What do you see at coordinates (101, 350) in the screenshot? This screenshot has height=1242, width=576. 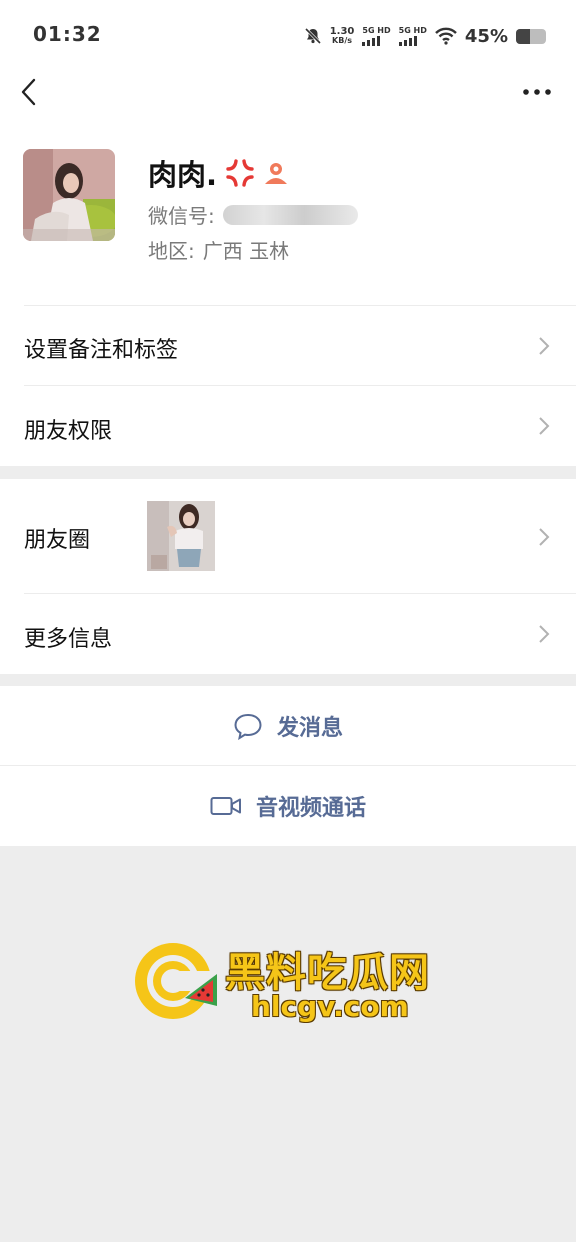 I see `set-remark-label: 设置备注和标签` at bounding box center [101, 350].